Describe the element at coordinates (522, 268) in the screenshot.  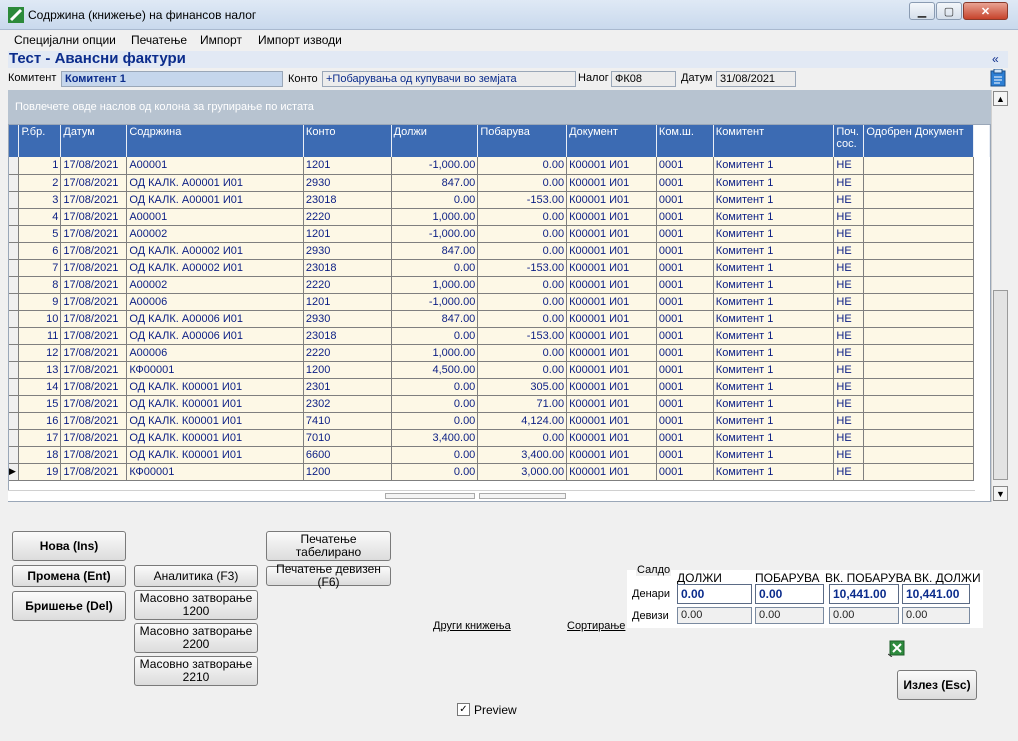
I see `cell-pobaruva: -153.00` at that location.